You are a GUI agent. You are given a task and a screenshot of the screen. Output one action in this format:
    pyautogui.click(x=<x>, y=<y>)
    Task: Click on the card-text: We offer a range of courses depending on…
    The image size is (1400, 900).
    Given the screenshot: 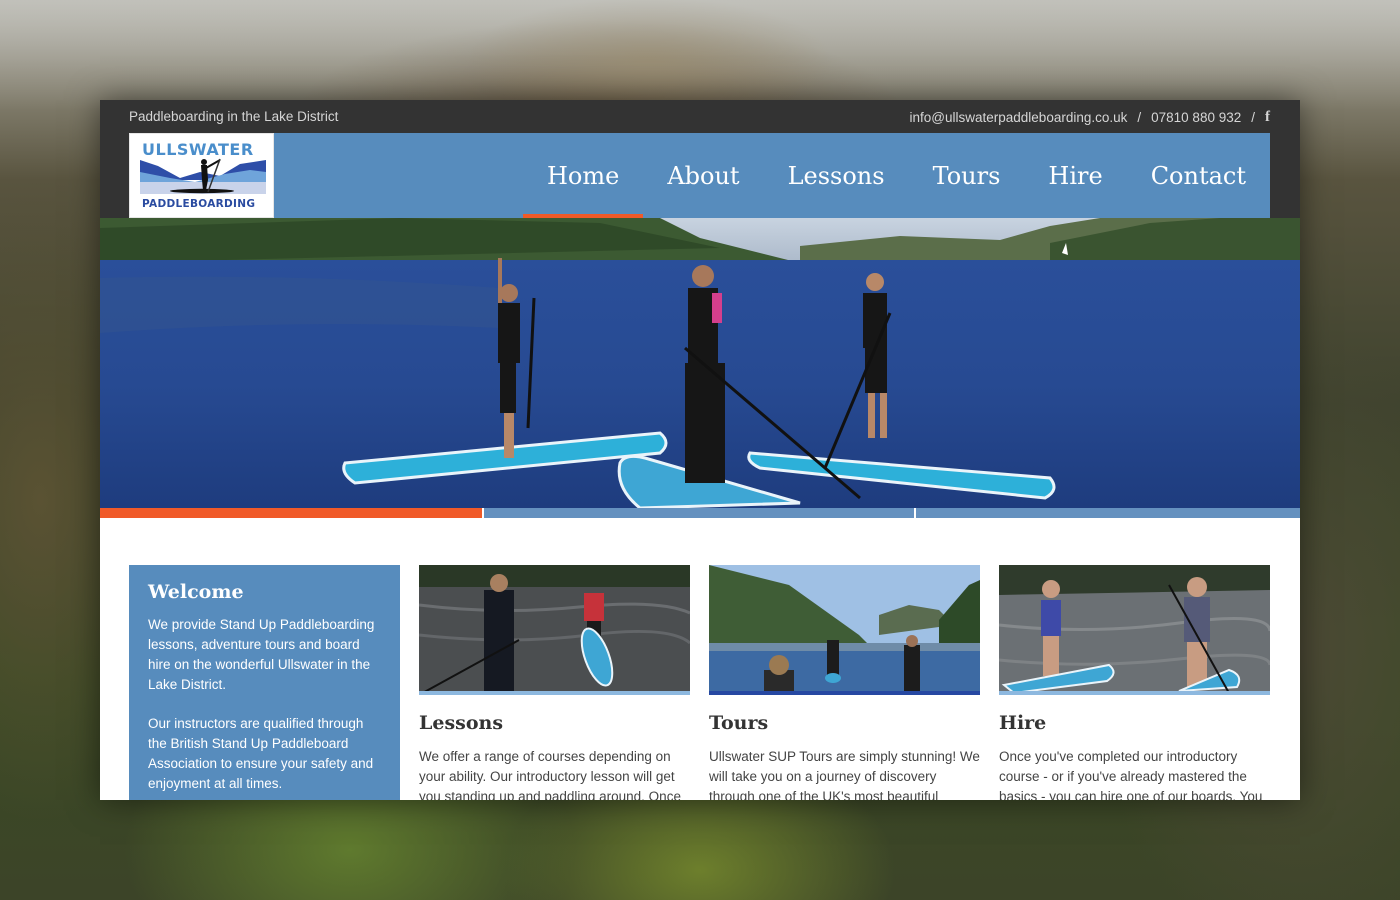 What is the action you would take?
    pyautogui.click(x=550, y=774)
    